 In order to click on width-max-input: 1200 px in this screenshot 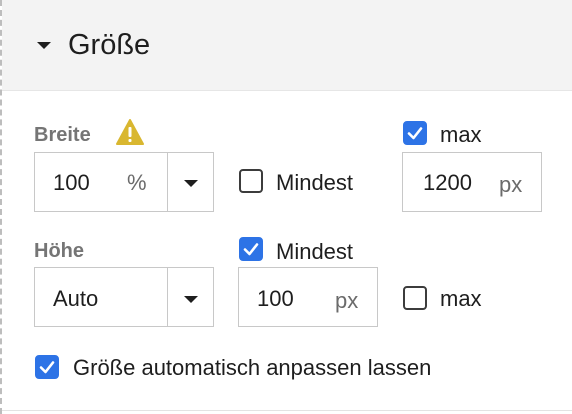, I will do `click(472, 182)`.